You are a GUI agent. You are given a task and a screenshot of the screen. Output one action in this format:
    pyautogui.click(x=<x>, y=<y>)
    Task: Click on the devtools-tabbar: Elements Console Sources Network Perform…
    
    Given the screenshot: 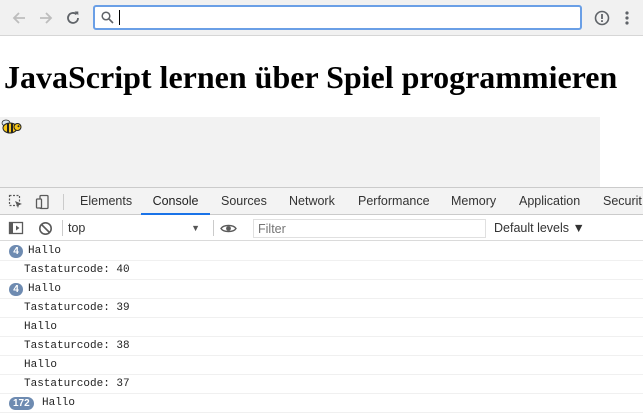 What is the action you would take?
    pyautogui.click(x=321, y=201)
    